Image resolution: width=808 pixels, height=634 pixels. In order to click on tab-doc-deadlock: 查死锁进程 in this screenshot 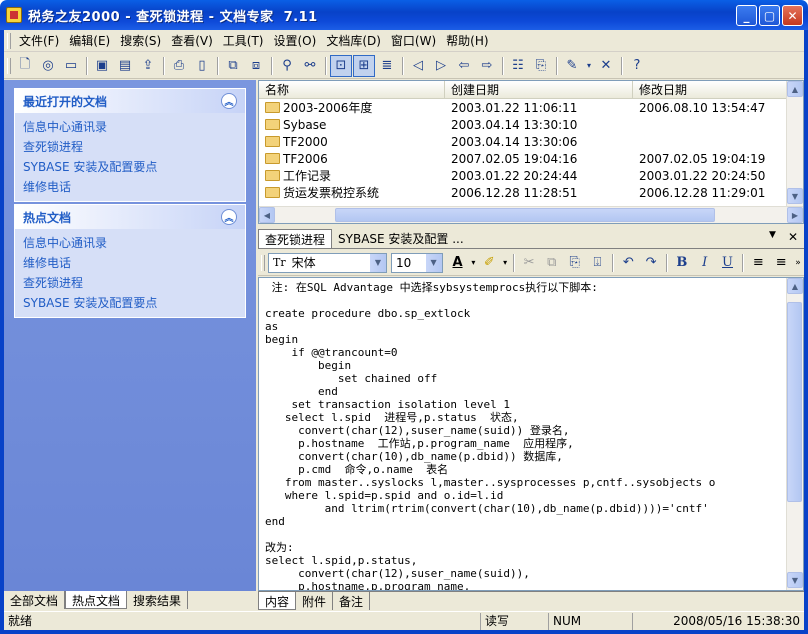, I will do `click(295, 238)`.